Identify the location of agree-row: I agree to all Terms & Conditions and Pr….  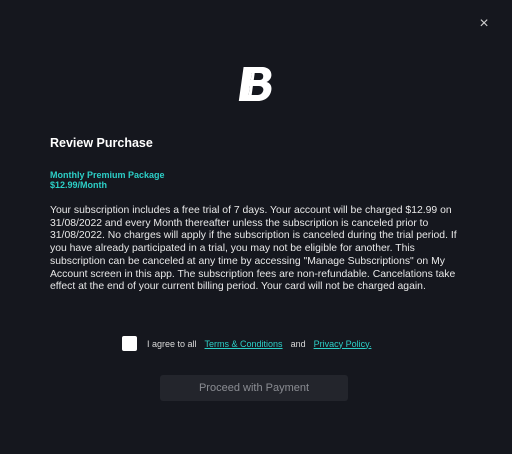
(246, 343).